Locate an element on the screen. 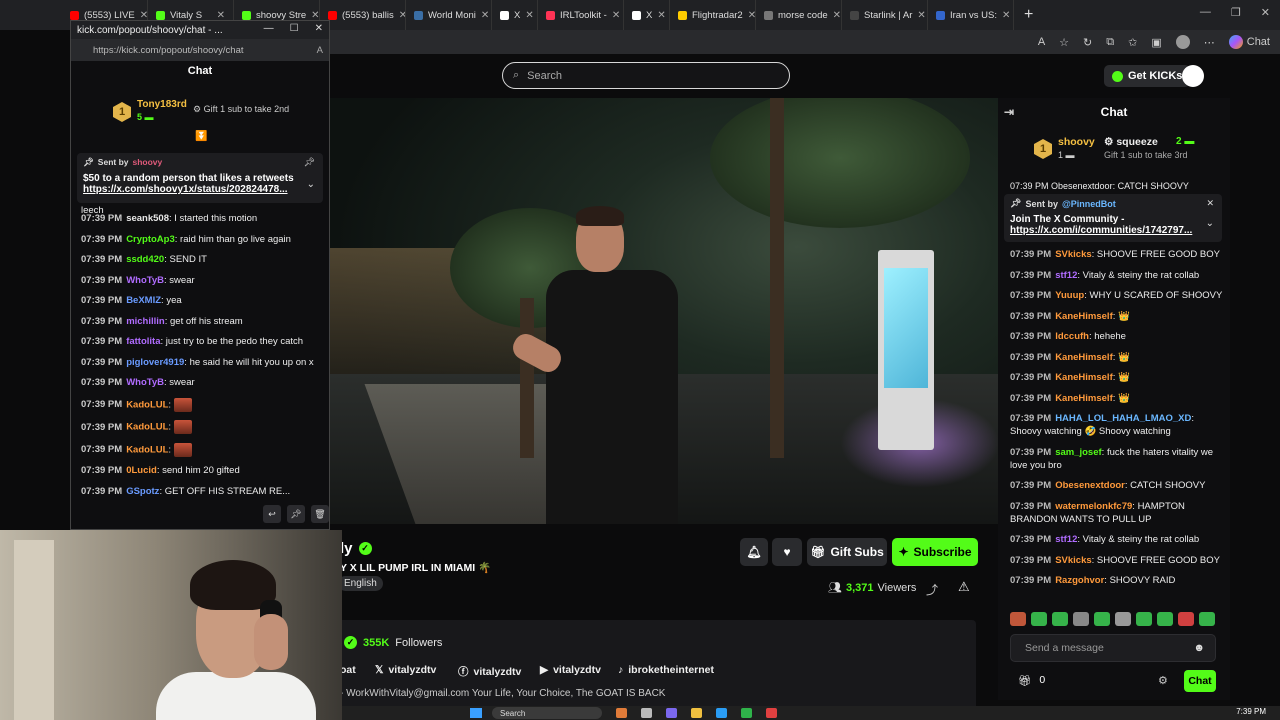  popout-pinned-user: shoovy is located at coordinates (148, 162).